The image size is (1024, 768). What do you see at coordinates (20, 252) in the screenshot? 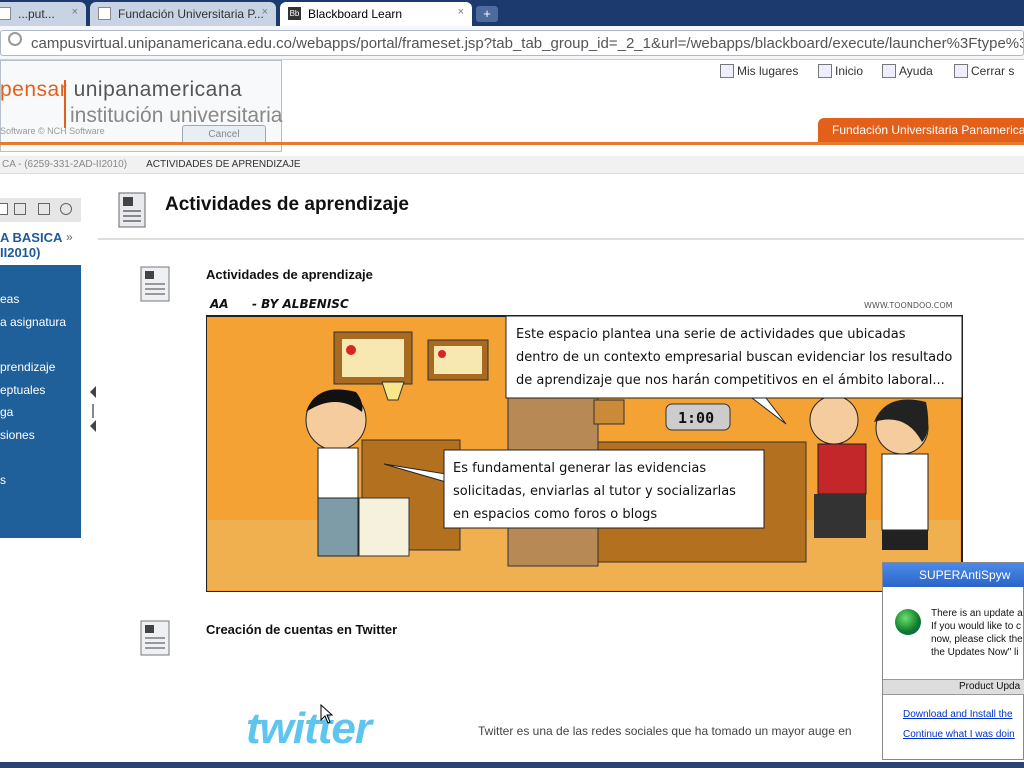
I see `course-title-line2: II2010)` at bounding box center [20, 252].